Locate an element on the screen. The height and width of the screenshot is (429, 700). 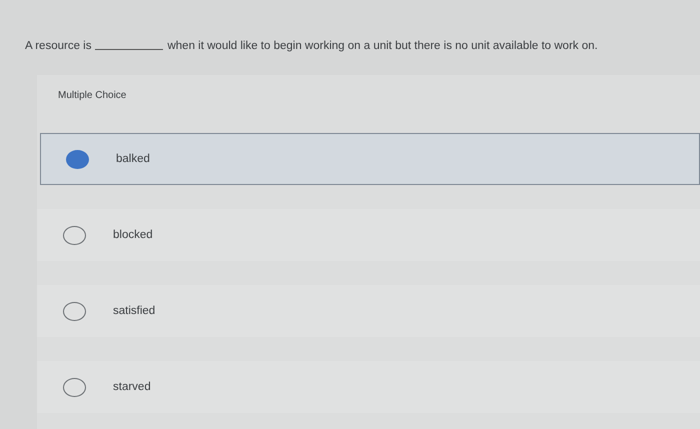
question-type-label: Multiple Choice is located at coordinates (92, 96).